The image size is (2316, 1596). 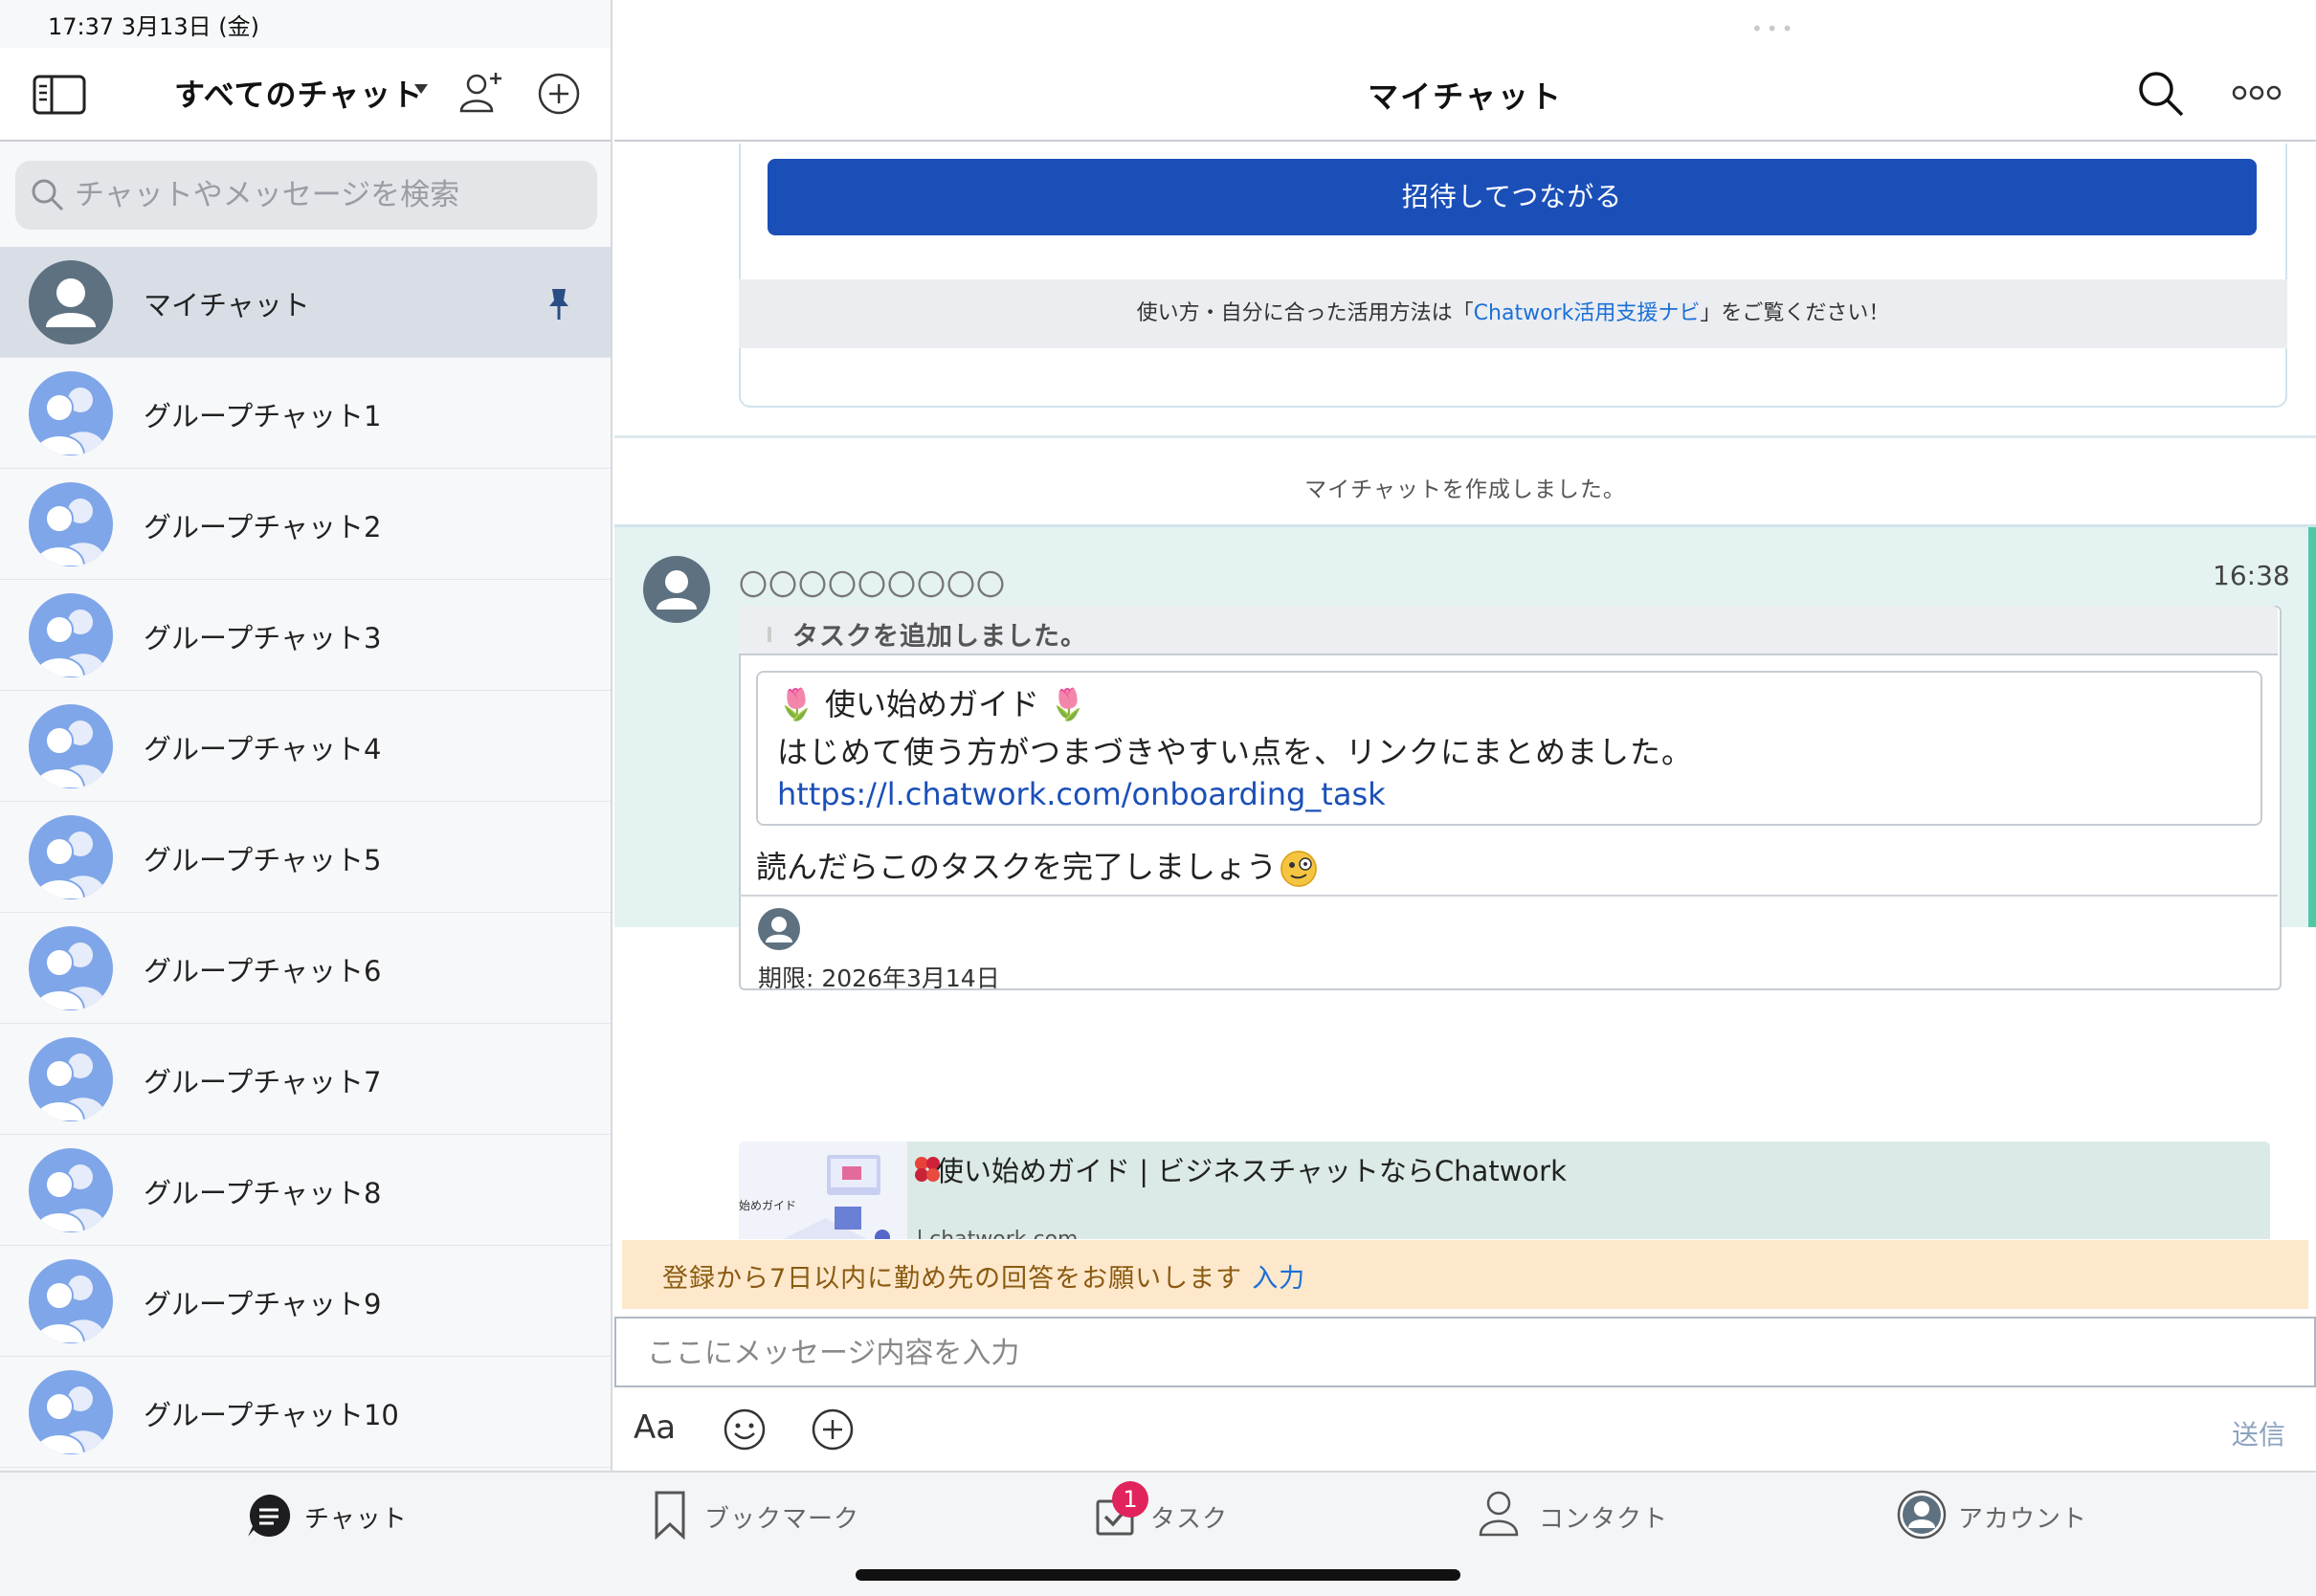 I want to click on emoji-icon, so click(x=745, y=1430).